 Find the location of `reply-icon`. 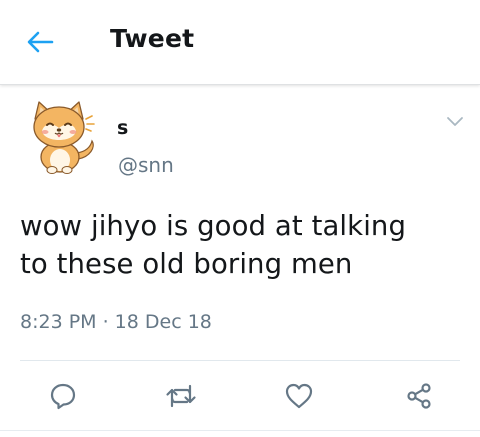

reply-icon is located at coordinates (63, 396).